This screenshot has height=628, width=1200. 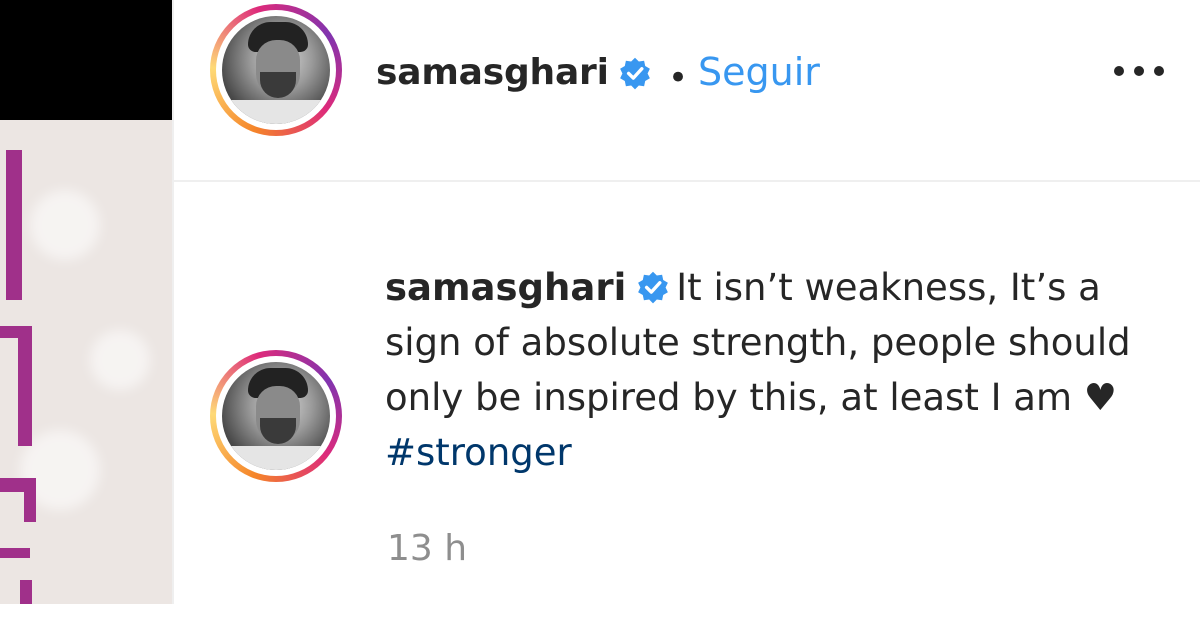 What do you see at coordinates (505, 287) in the screenshot?
I see `comment-username: samasghari` at bounding box center [505, 287].